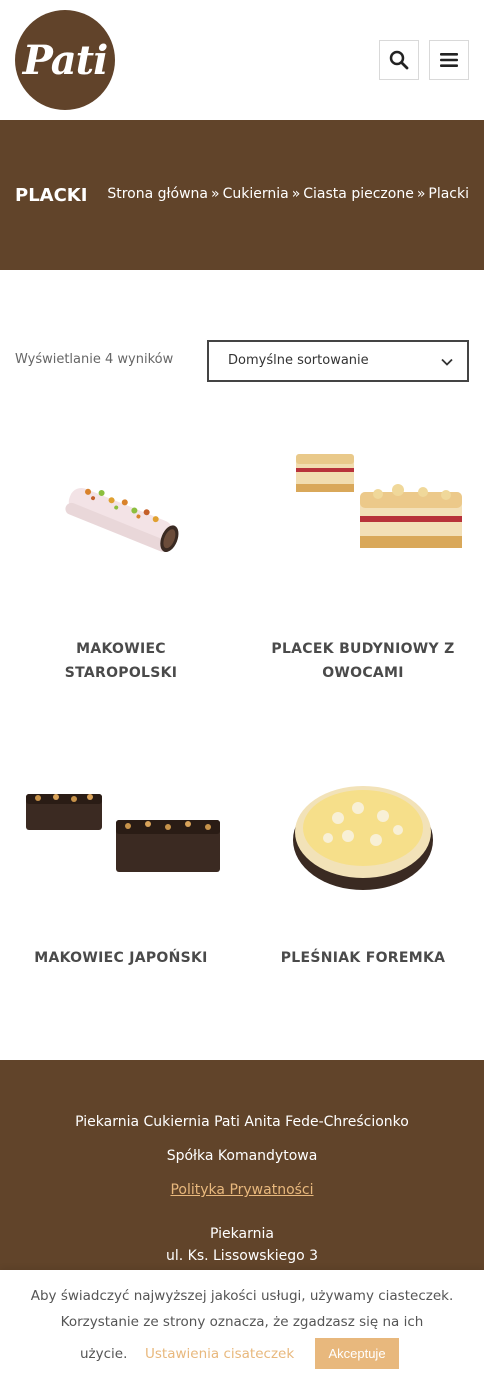  Describe the element at coordinates (298, 360) in the screenshot. I see `sort-value: Domyślne sortowanie` at that location.